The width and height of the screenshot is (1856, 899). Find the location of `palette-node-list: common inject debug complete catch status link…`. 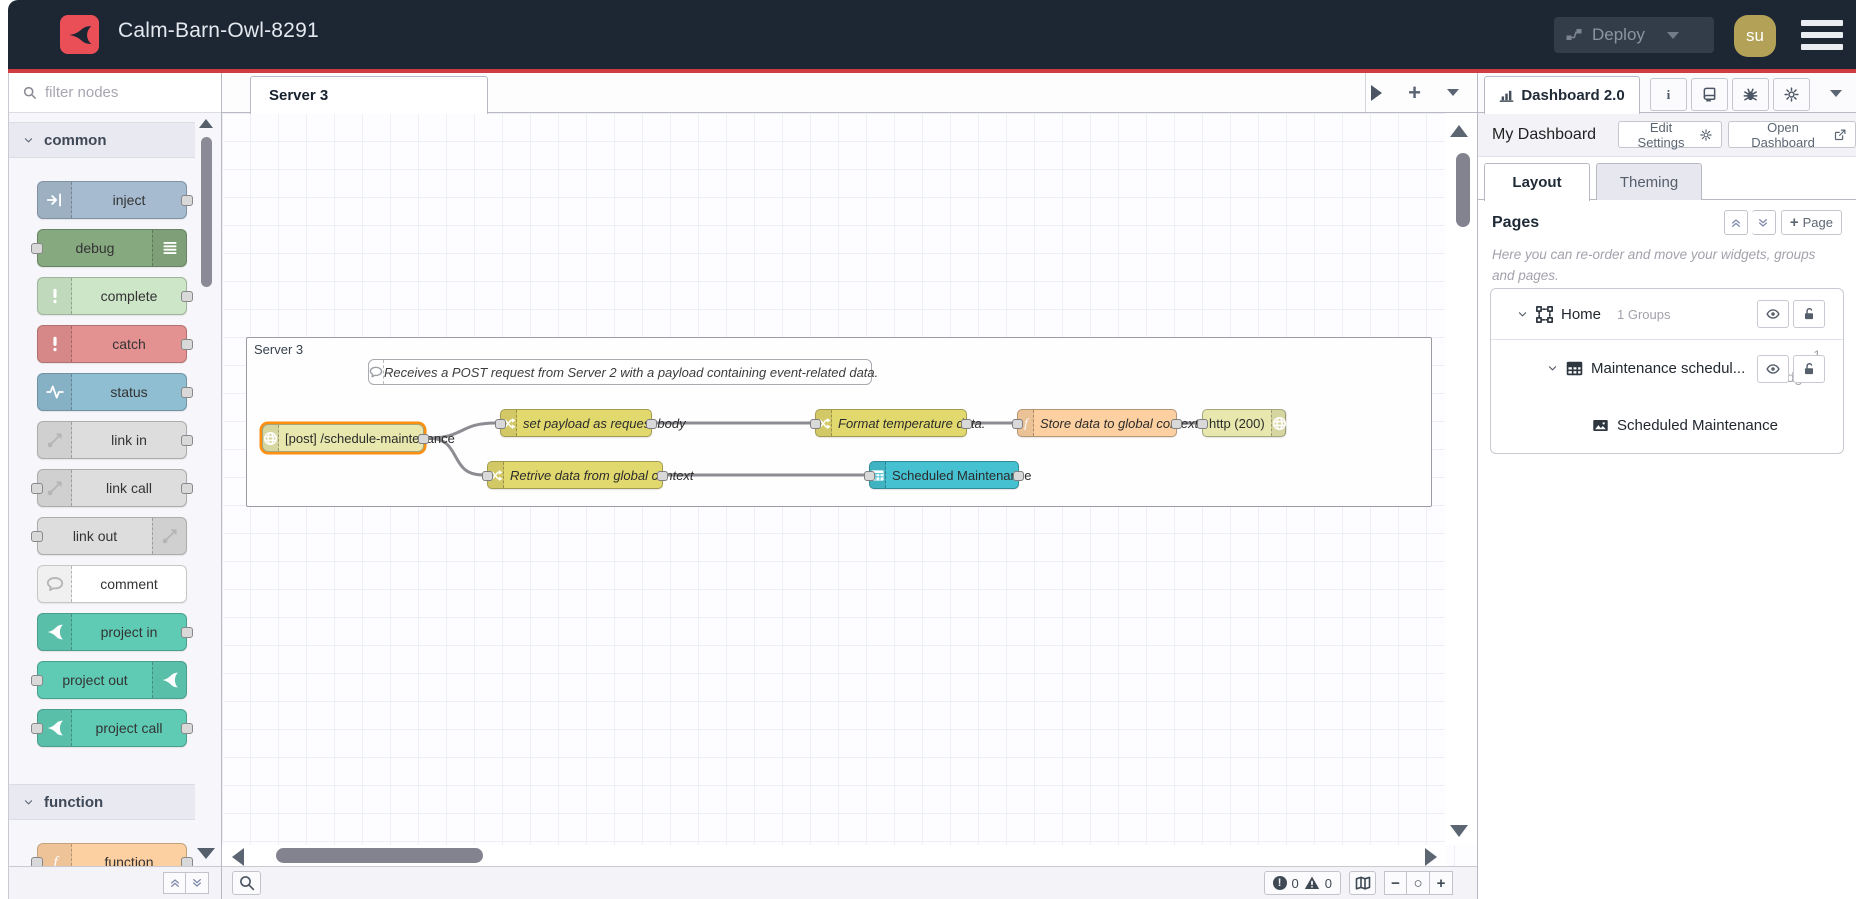

palette-node-list: common inject debug complete catch status link… is located at coordinates (102, 489).